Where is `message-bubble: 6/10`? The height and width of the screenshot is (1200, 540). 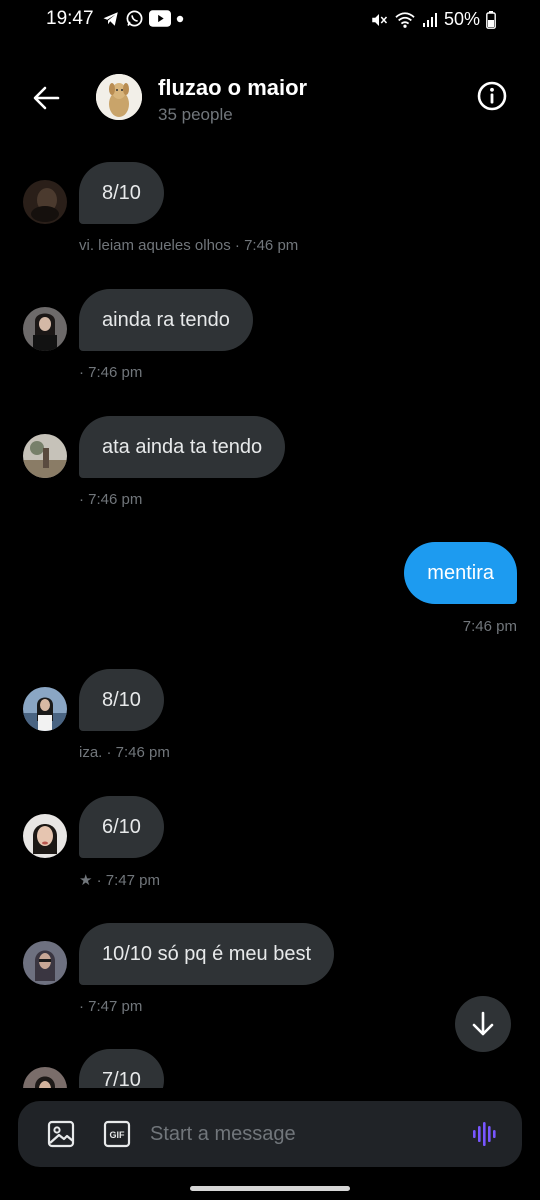 message-bubble: 6/10 is located at coordinates (121, 827).